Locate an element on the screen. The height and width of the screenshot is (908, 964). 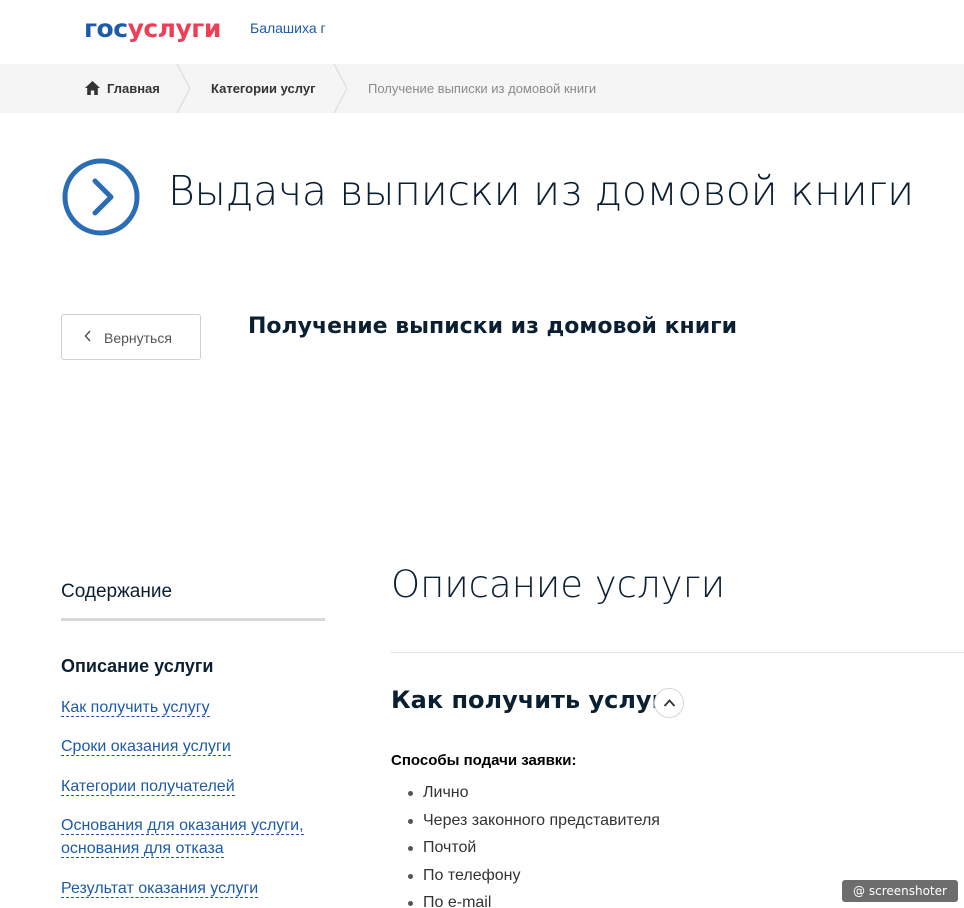
toc-link-how-to-get: Как получить услугу is located at coordinates (135, 707).